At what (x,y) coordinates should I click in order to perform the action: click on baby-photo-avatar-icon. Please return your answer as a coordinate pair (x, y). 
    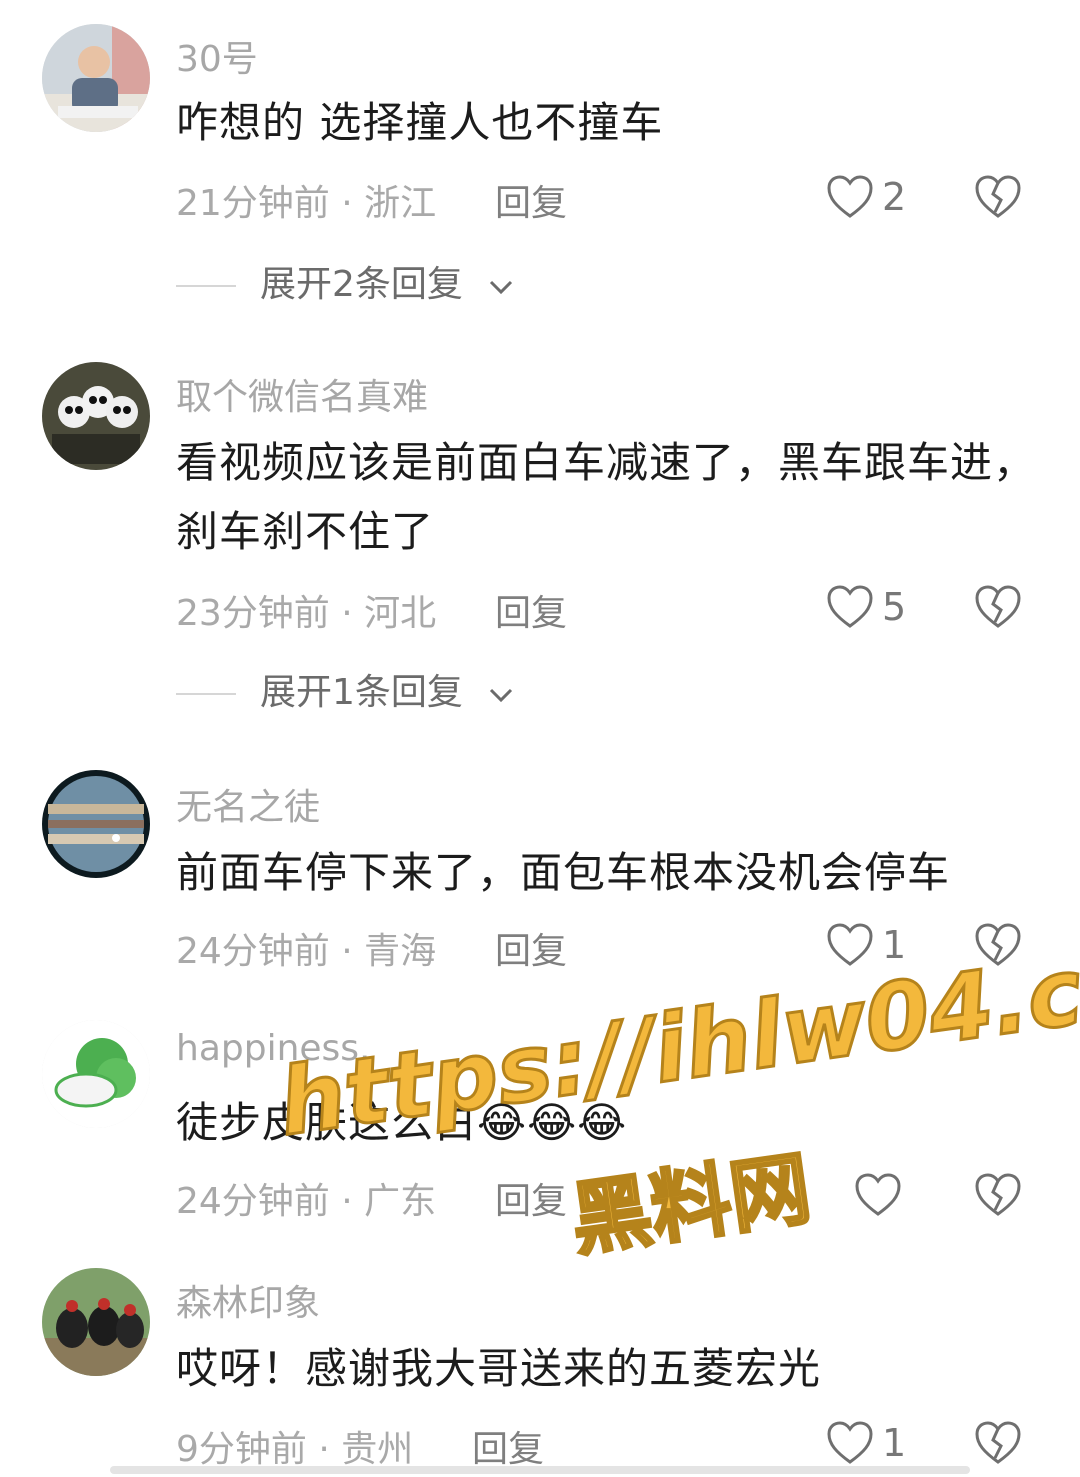
    Looking at the image, I should click on (96, 78).